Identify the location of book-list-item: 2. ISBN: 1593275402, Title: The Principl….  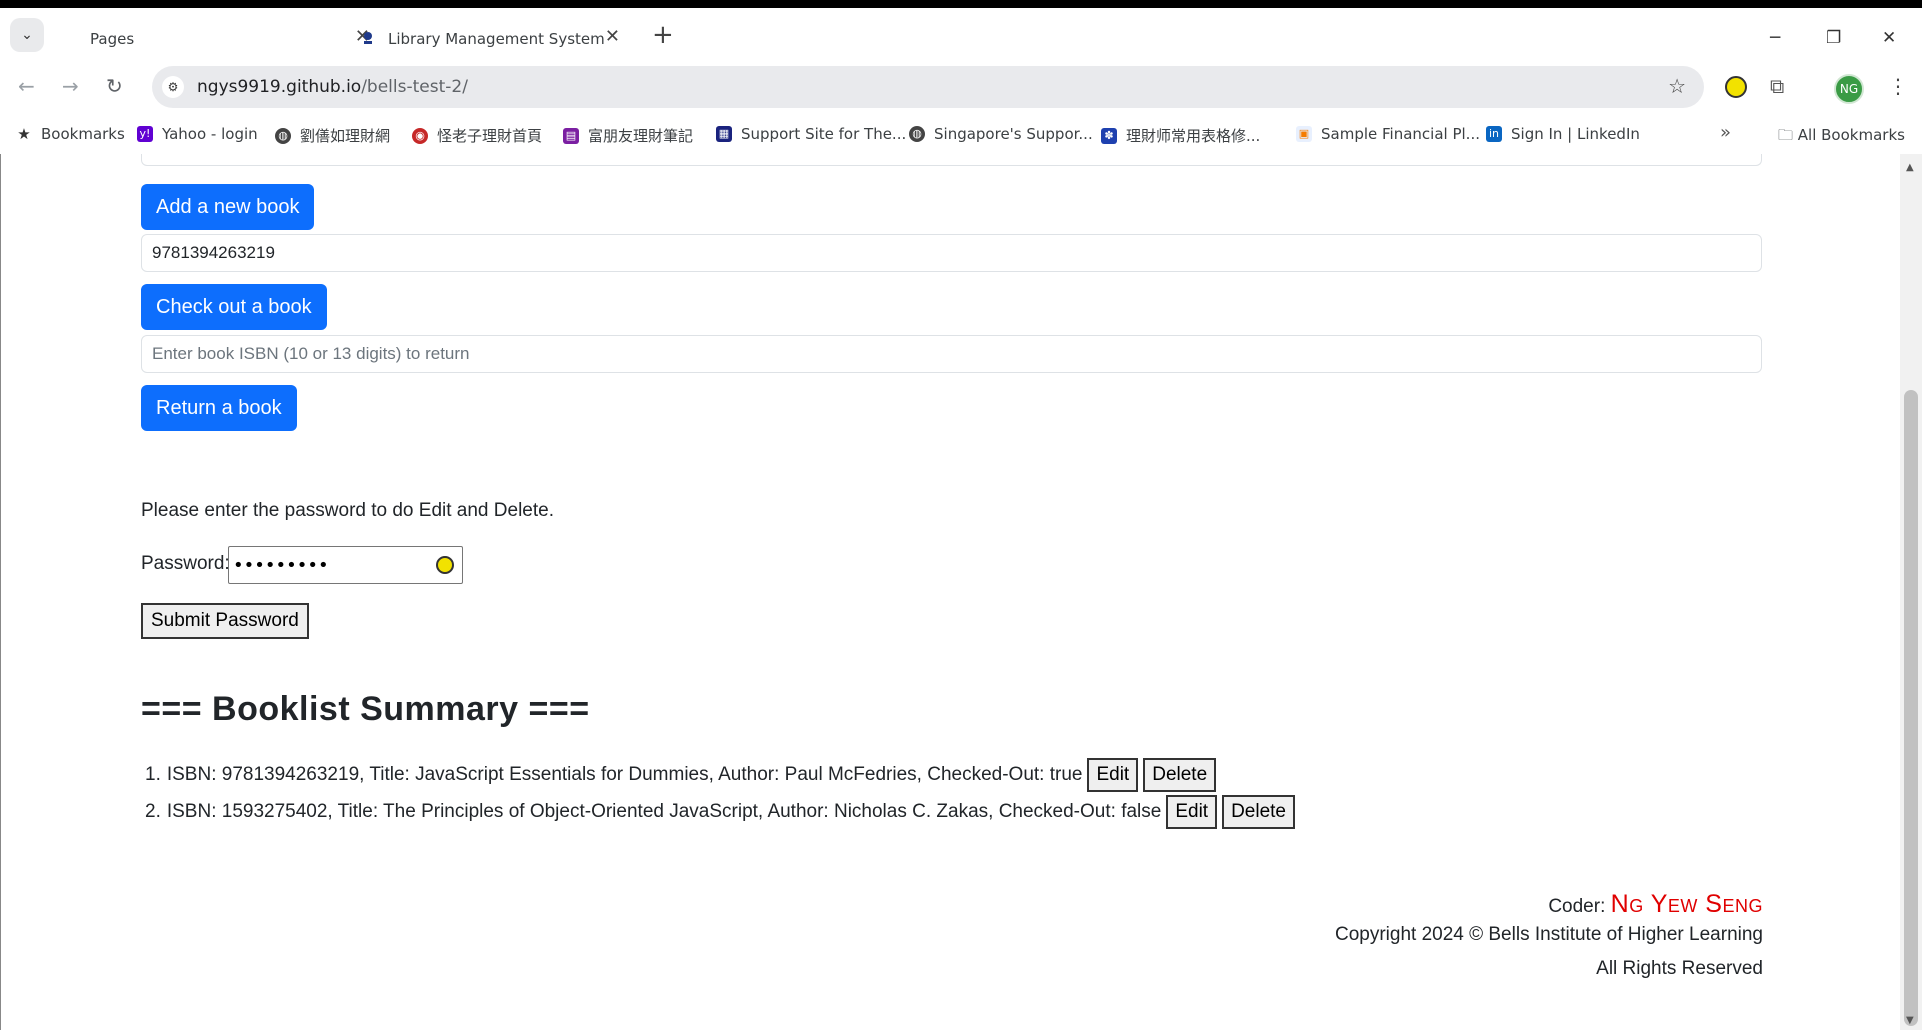
(891, 811).